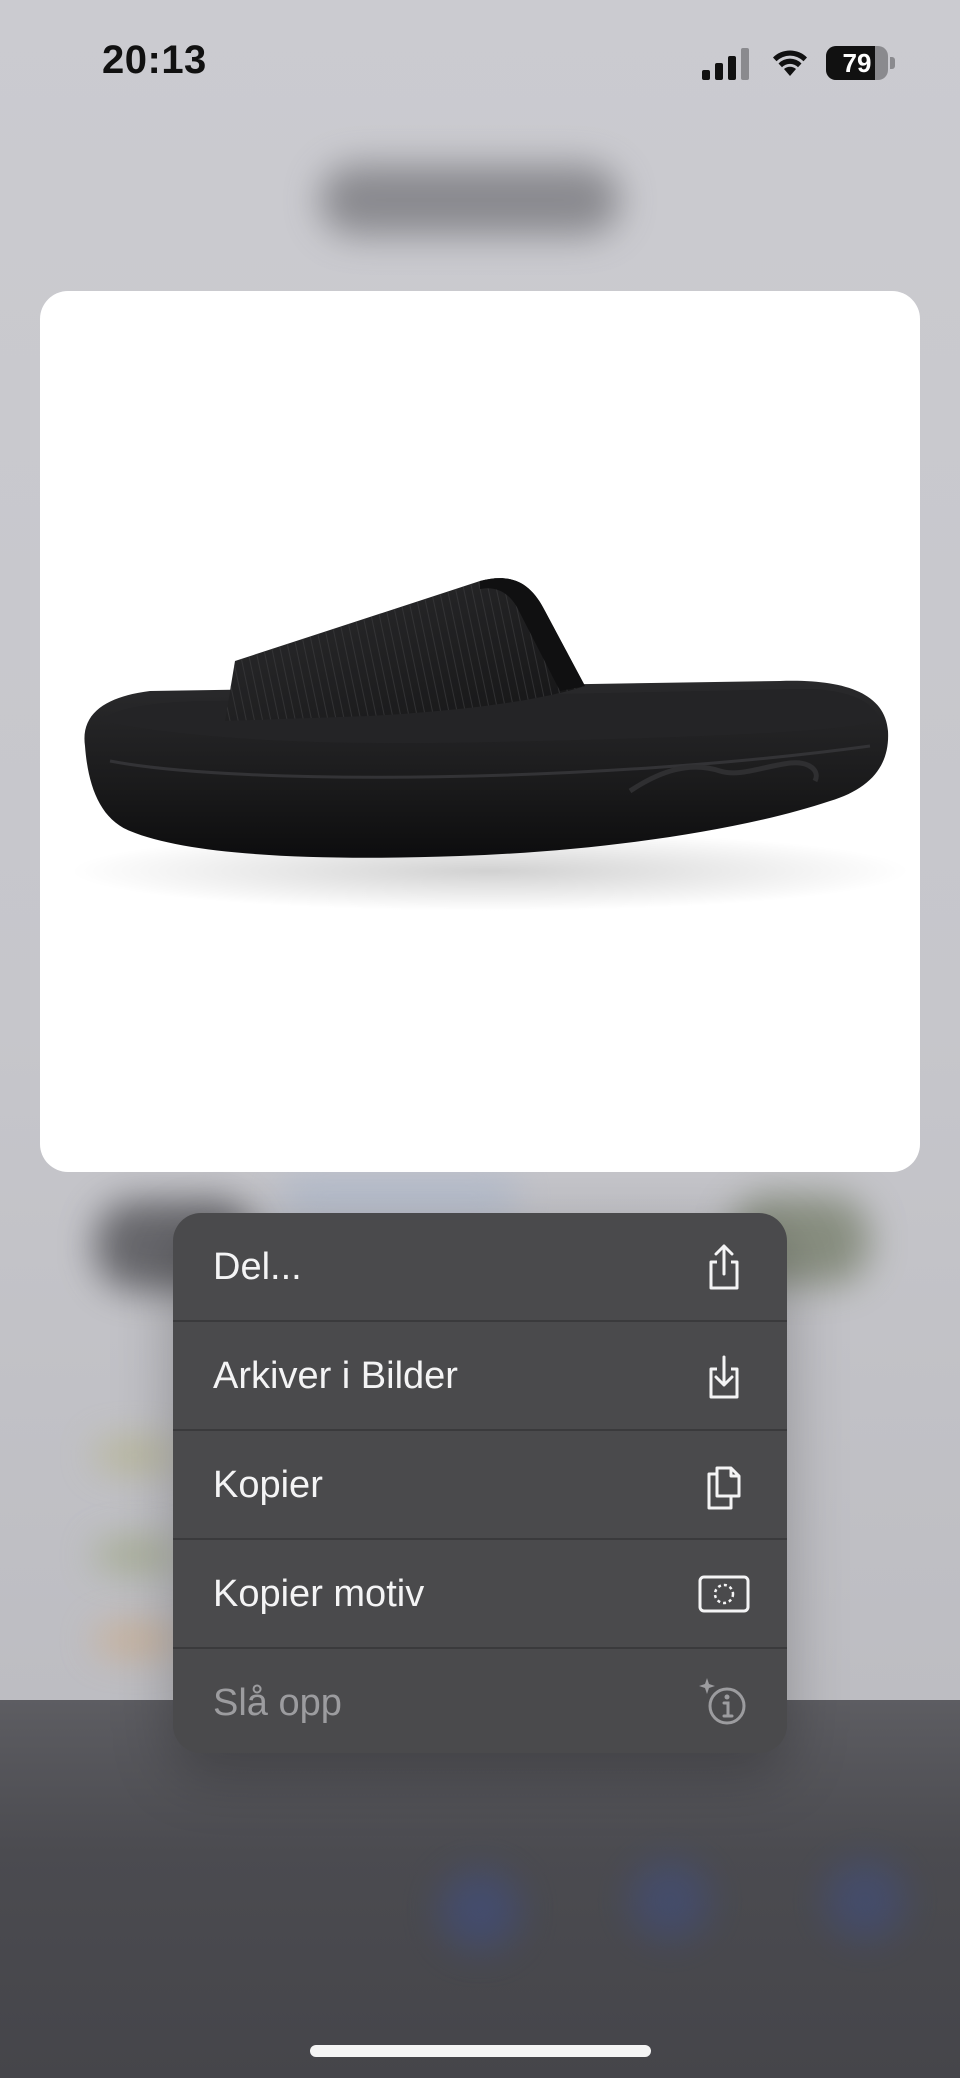  I want to click on menu-item-label: Kopier motiv, so click(319, 1594).